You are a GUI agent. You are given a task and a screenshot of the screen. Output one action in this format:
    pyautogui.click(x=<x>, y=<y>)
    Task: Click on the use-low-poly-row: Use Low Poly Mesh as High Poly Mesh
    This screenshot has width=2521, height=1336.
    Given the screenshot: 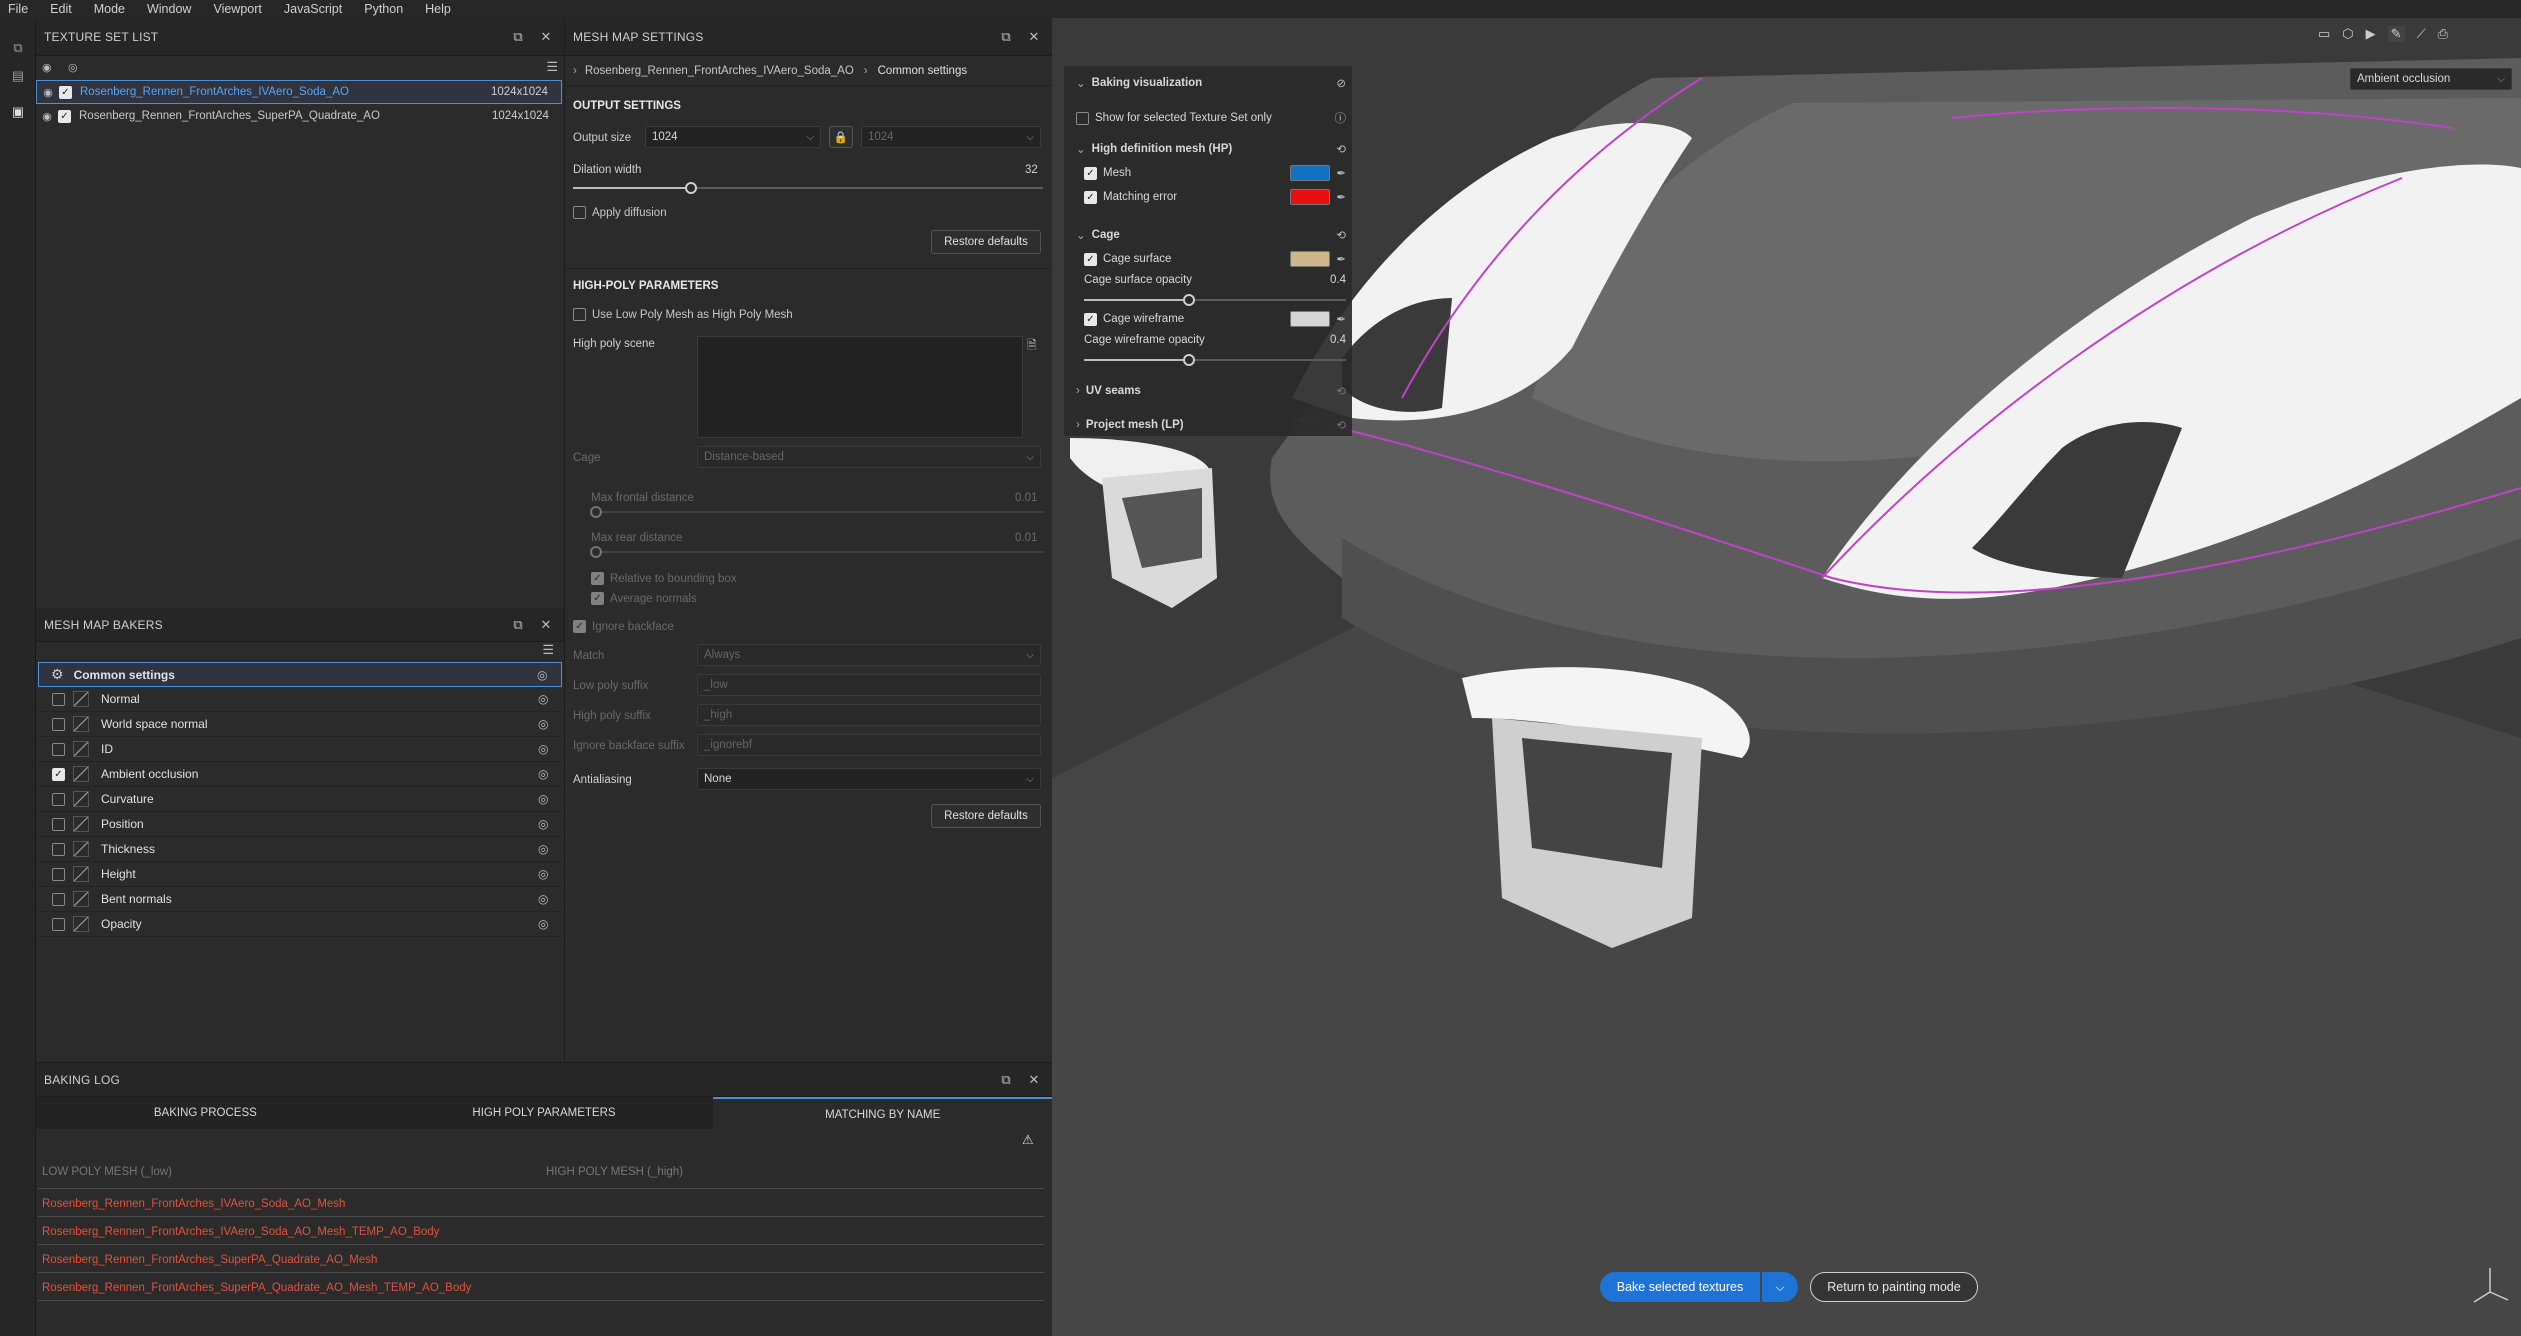 What is the action you would take?
    pyautogui.click(x=683, y=314)
    